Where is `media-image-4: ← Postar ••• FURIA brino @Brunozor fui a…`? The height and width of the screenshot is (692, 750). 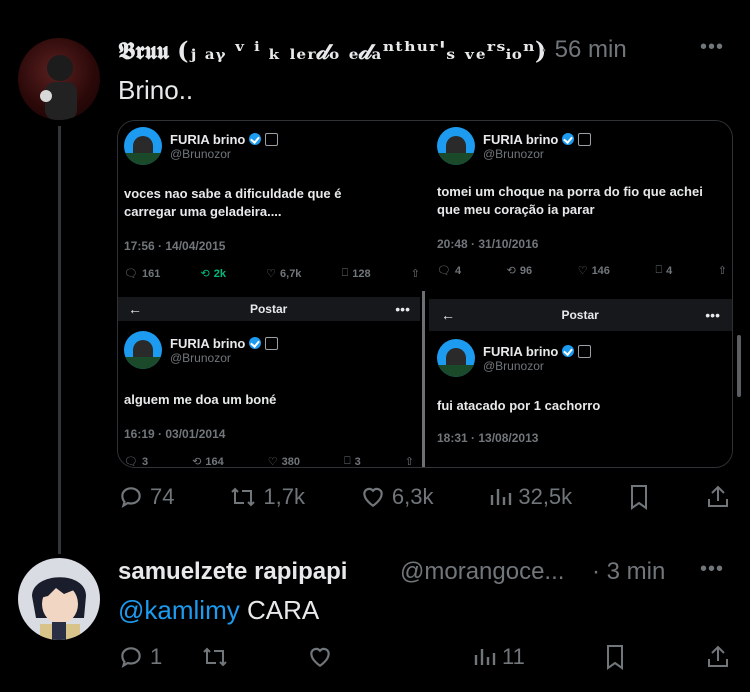
media-image-4: ← Postar ••• FURIA brino @Brunozor fui a… is located at coordinates (580, 382).